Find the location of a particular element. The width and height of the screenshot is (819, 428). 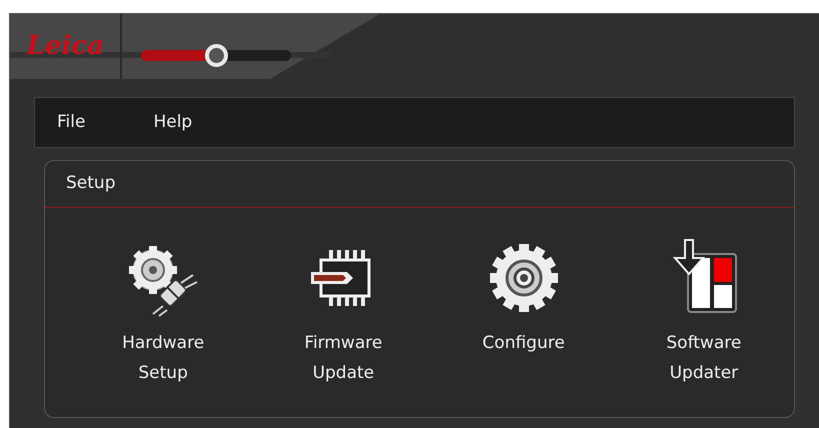

menu-item: File is located at coordinates (71, 123).